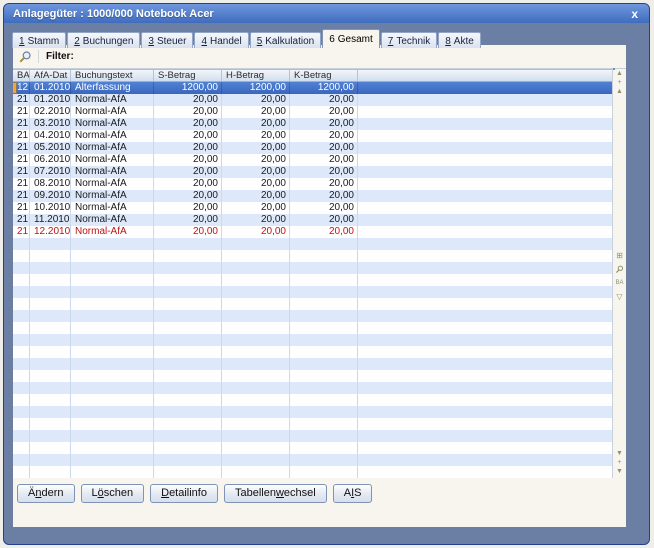 The image size is (654, 548). What do you see at coordinates (324, 124) in the screenshot?
I see `cell-kbetrag: 20,00` at bounding box center [324, 124].